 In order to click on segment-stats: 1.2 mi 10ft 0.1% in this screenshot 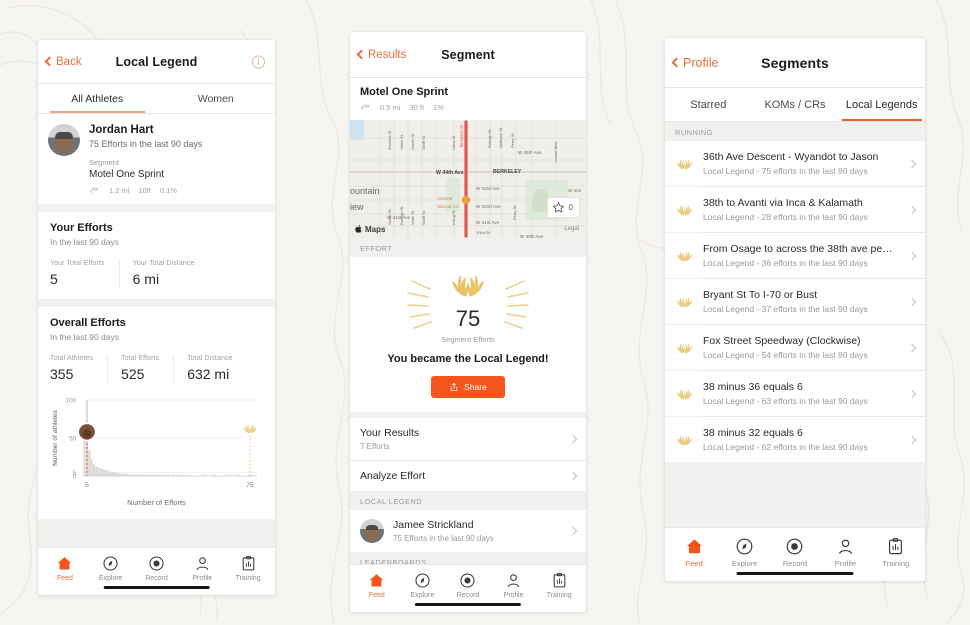, I will do `click(177, 190)`.